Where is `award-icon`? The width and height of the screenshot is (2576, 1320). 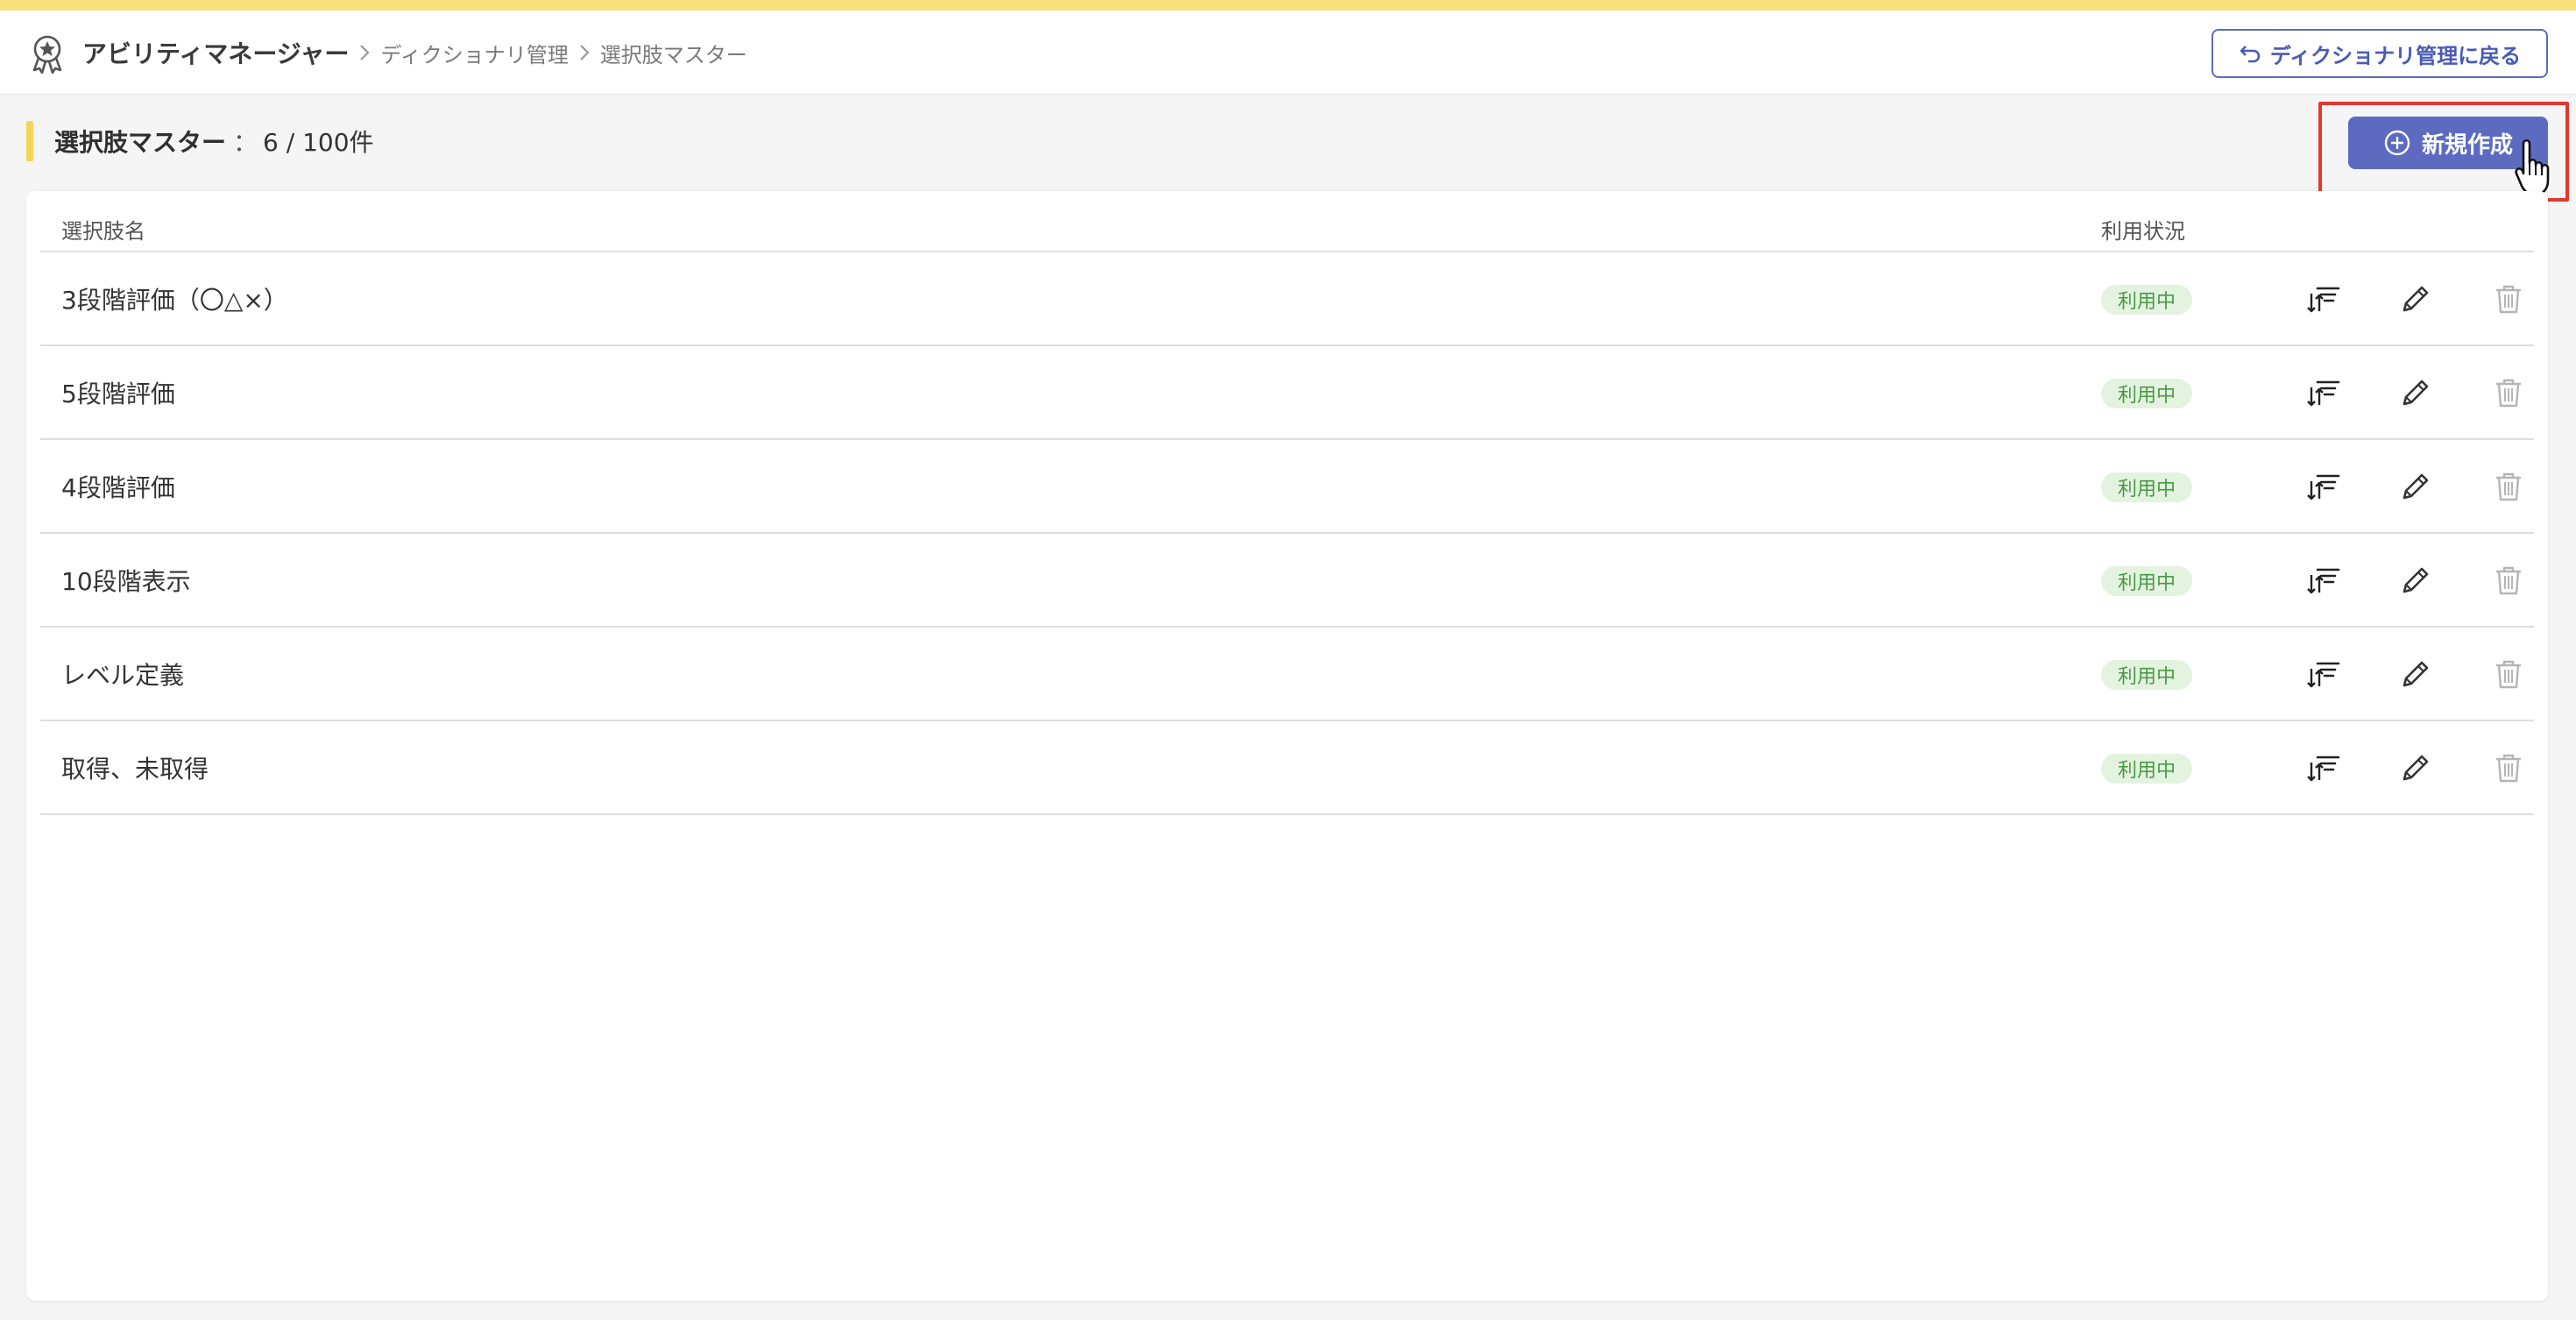
award-icon is located at coordinates (47, 54).